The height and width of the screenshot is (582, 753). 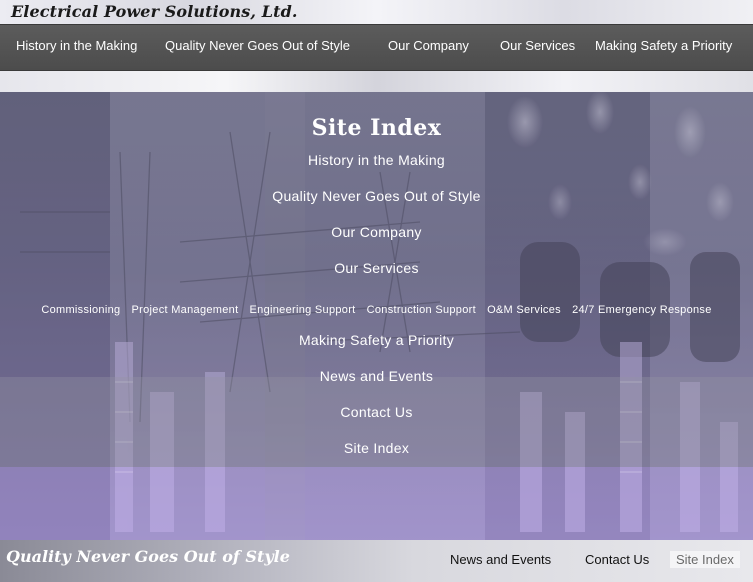 I want to click on footer-link-news-events: News and Events, so click(x=500, y=559).